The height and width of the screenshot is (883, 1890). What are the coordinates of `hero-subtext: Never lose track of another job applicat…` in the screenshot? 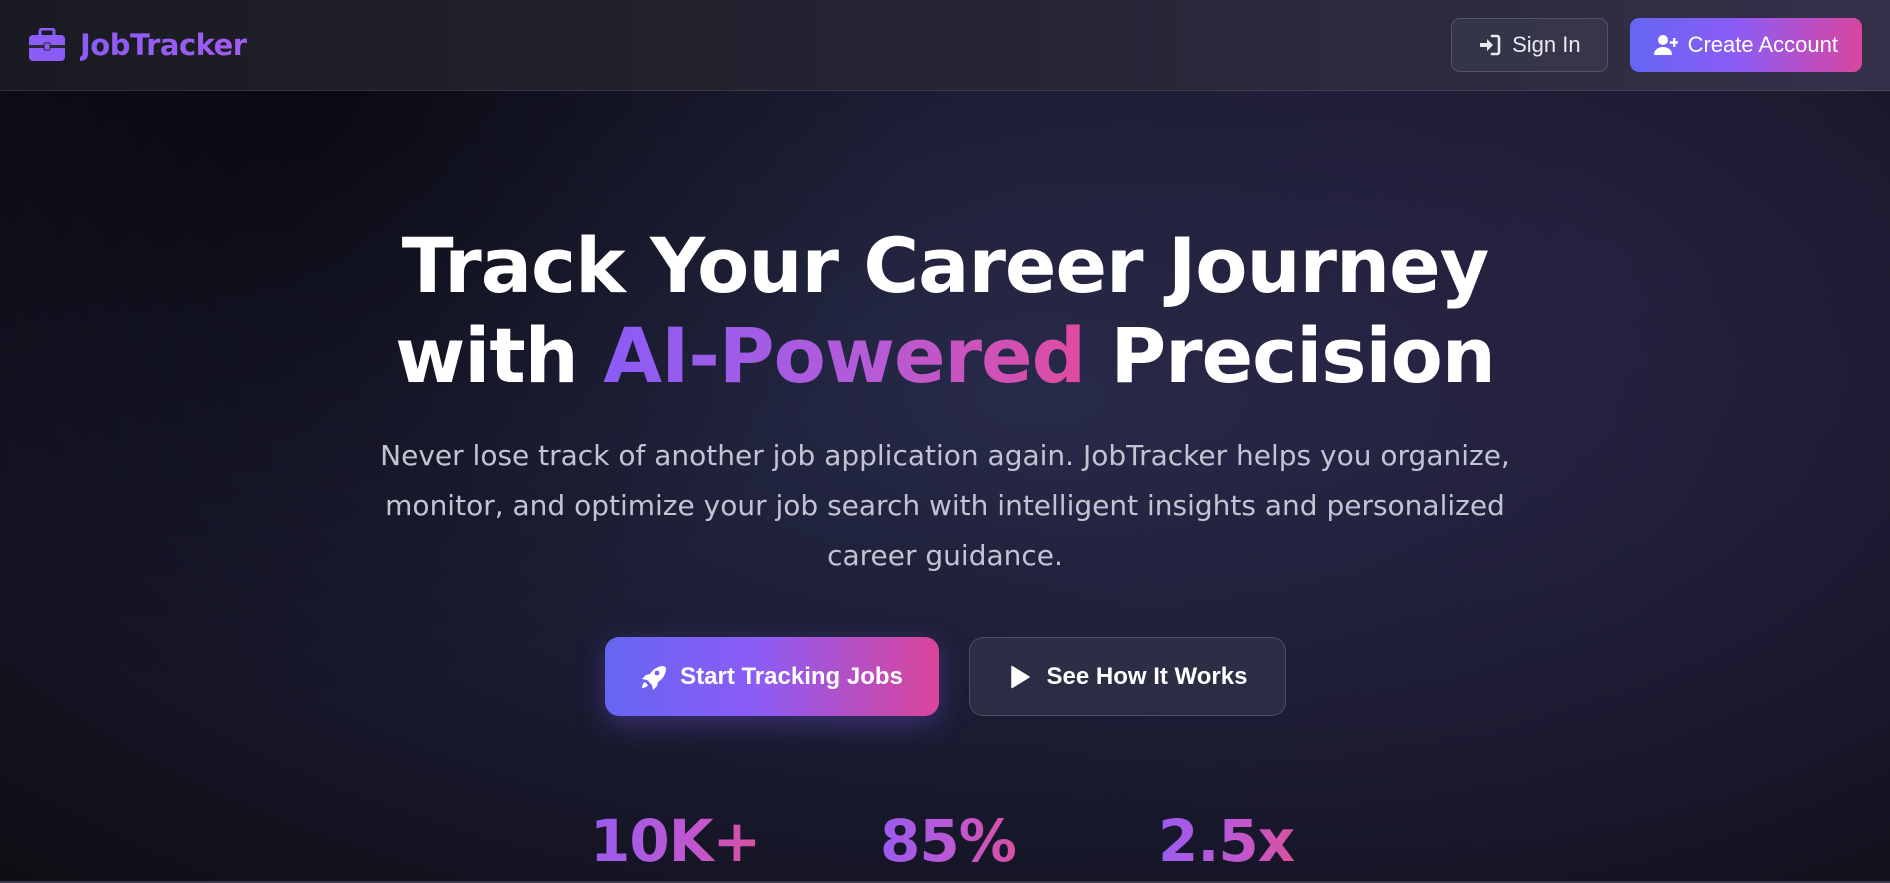 It's located at (945, 505).